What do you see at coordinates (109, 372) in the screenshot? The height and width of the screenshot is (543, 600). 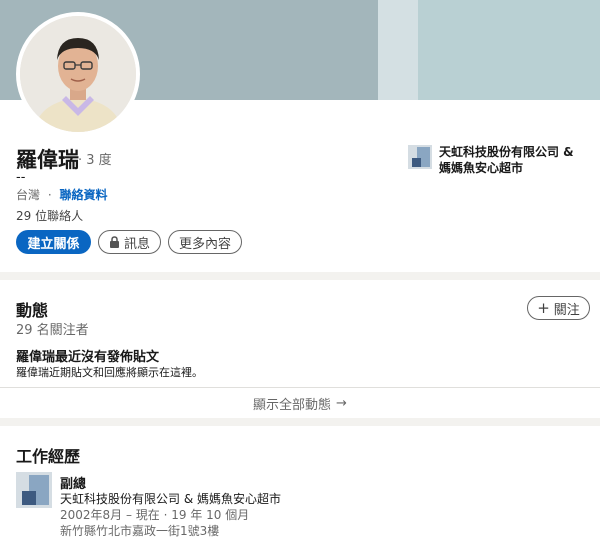 I see `no-posts-description: 羅偉瑞近期貼文和回應將顯示在這裡。` at bounding box center [109, 372].